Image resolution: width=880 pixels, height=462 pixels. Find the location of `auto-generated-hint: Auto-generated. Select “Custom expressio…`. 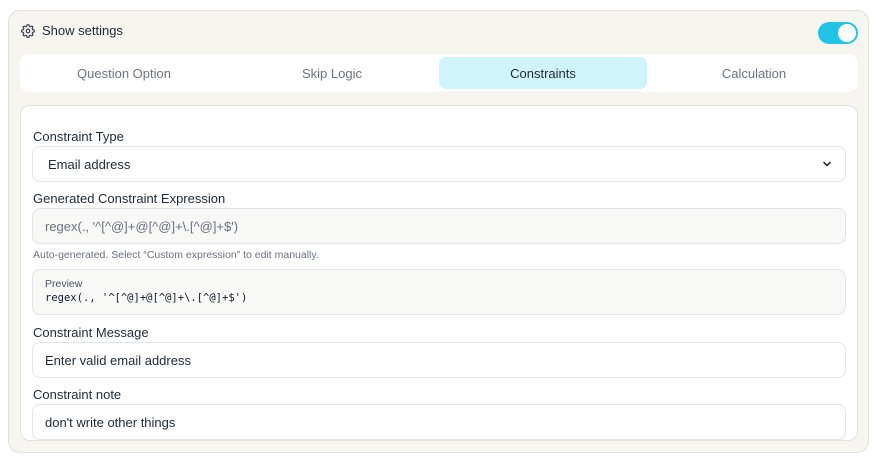

auto-generated-hint: Auto-generated. Select “Custom expressio… is located at coordinates (176, 255).